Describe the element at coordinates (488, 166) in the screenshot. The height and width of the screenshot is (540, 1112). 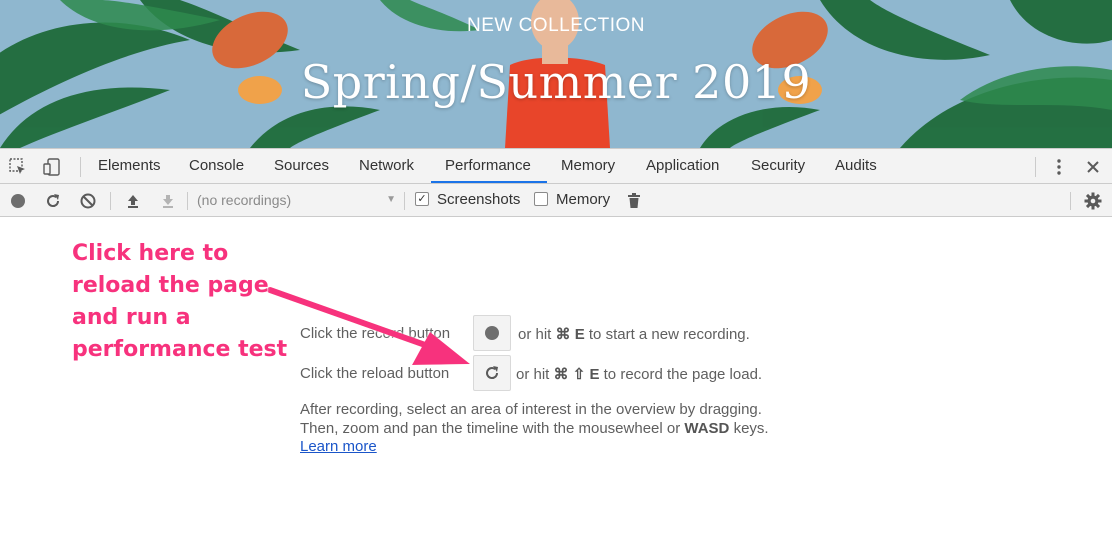
I see `tab-performance: Performance` at that location.